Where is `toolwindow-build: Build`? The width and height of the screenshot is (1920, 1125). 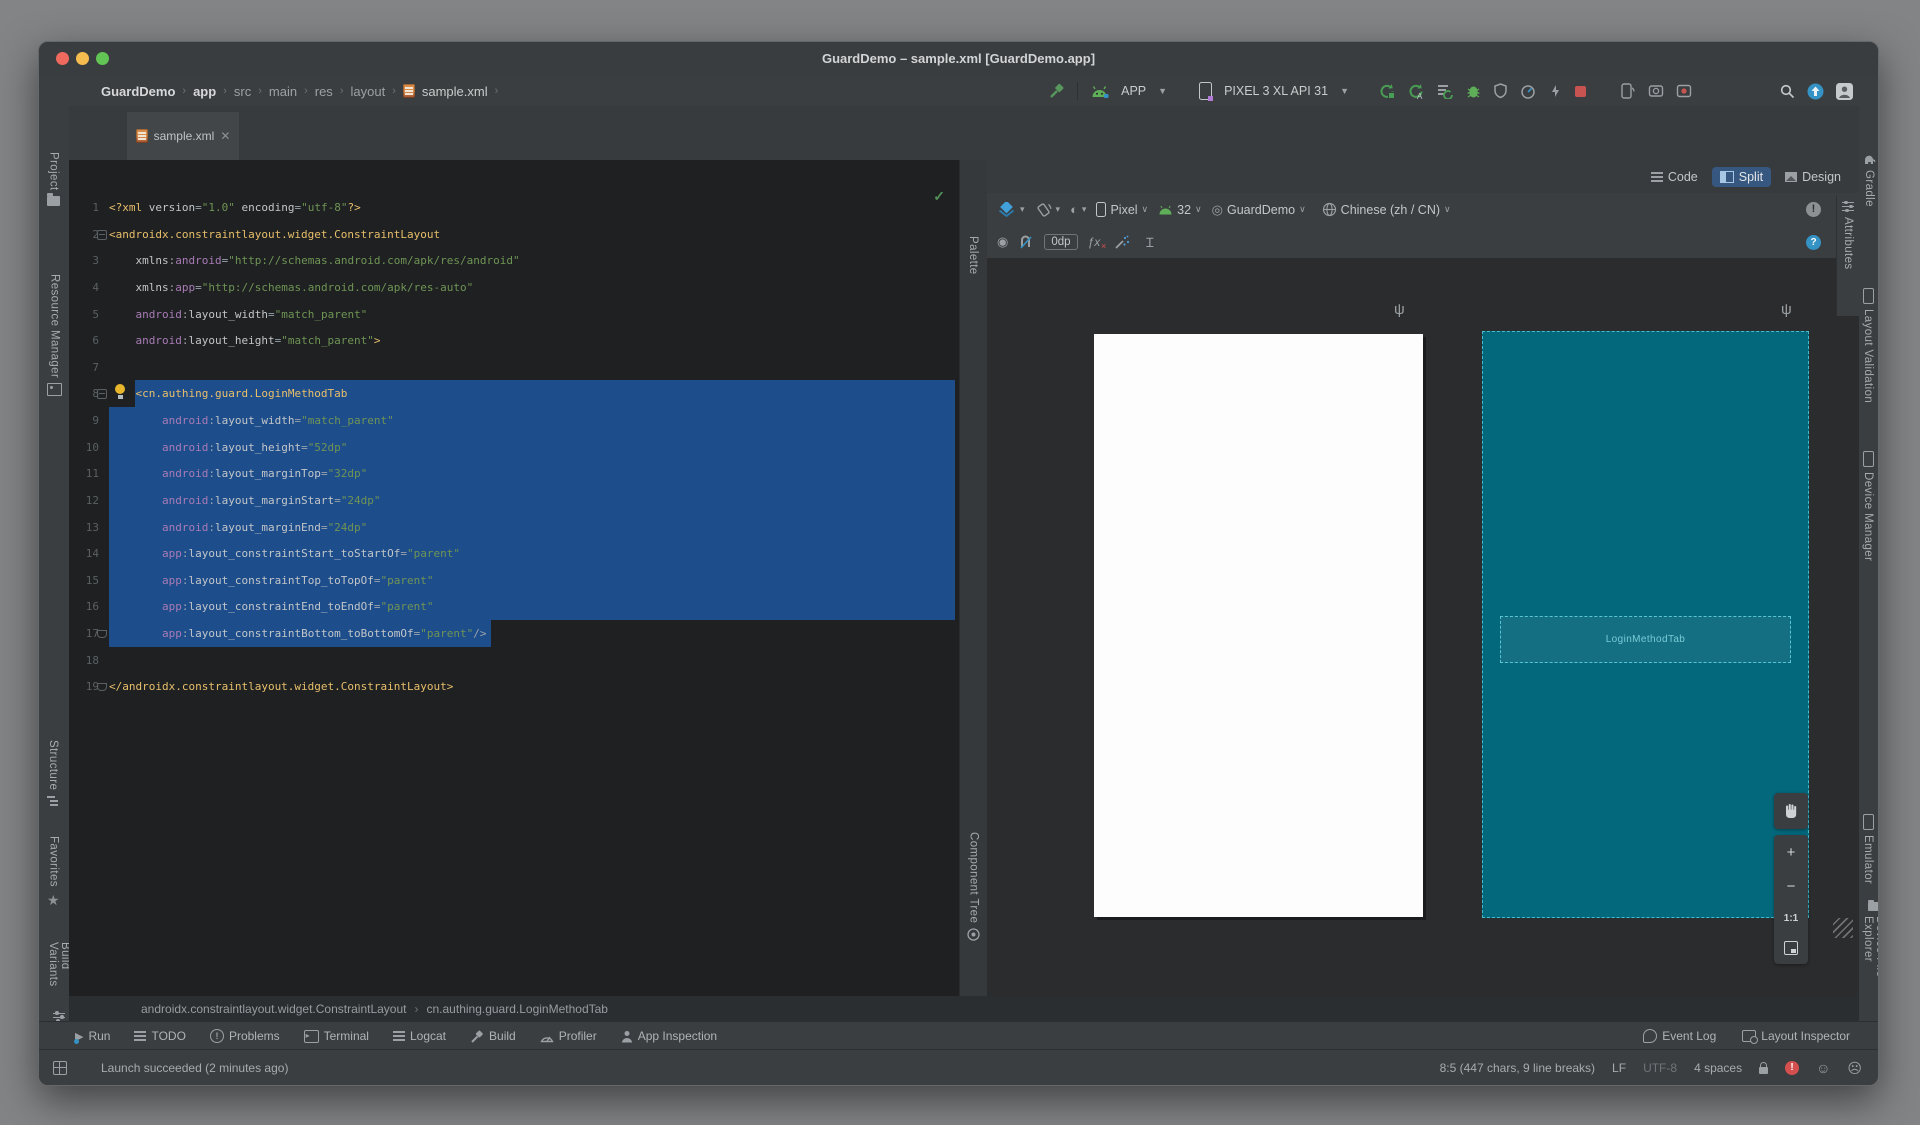
toolwindow-build: Build is located at coordinates (493, 1036).